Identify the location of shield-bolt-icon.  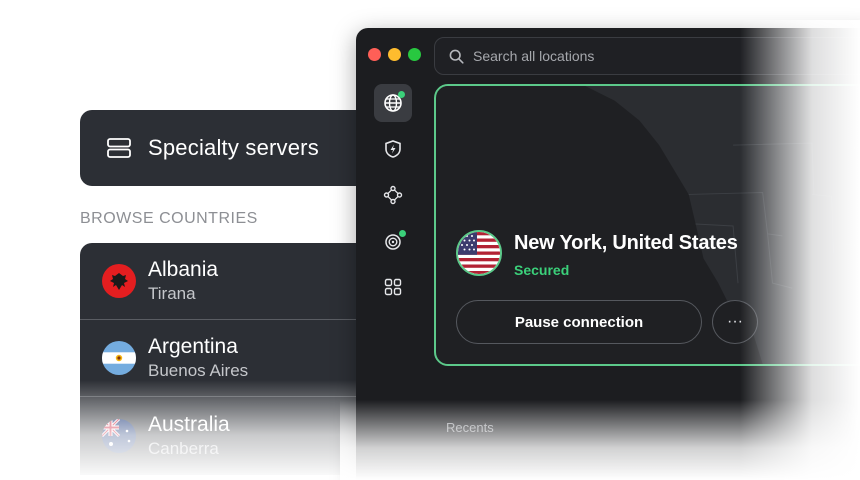
(393, 149).